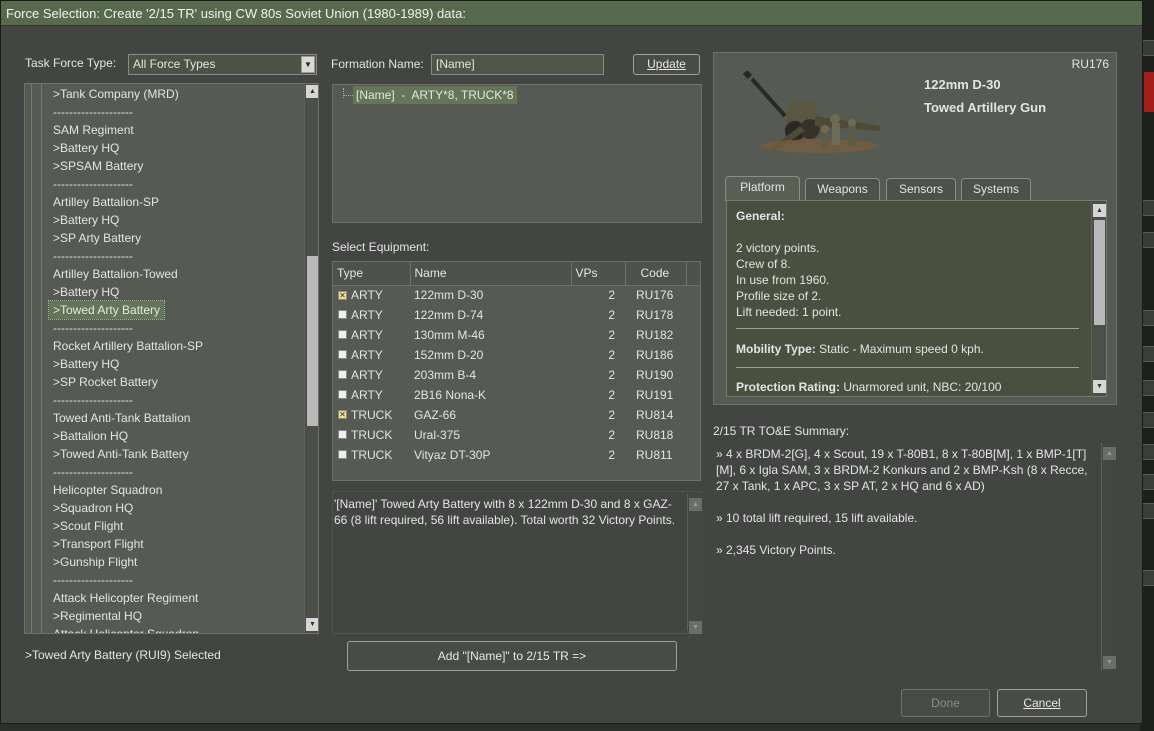 The width and height of the screenshot is (1154, 731). What do you see at coordinates (598, 274) in the screenshot?
I see `column-vps: VPs` at bounding box center [598, 274].